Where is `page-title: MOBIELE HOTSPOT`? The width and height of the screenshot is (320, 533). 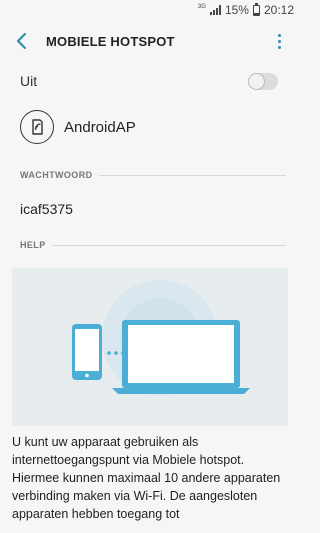 page-title: MOBIELE HOTSPOT is located at coordinates (110, 41).